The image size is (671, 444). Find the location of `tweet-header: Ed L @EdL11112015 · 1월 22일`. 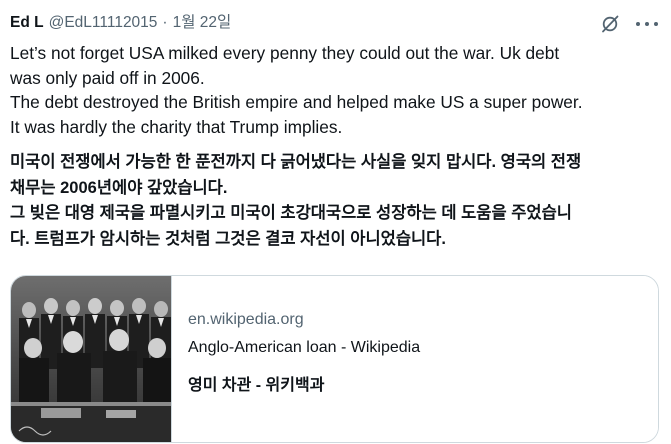

tweet-header: Ed L @EdL11112015 · 1월 22일 is located at coordinates (120, 23).